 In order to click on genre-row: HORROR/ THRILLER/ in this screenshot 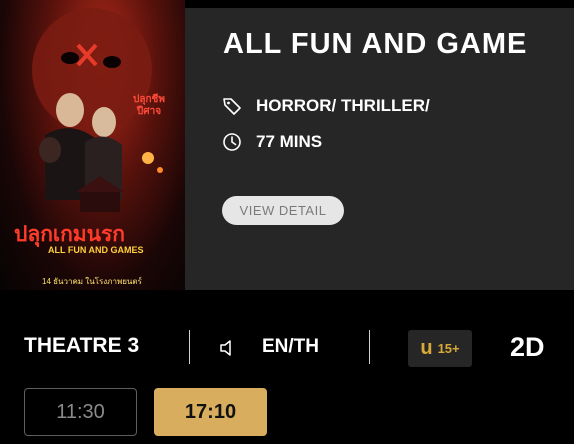, I will do `click(326, 106)`.